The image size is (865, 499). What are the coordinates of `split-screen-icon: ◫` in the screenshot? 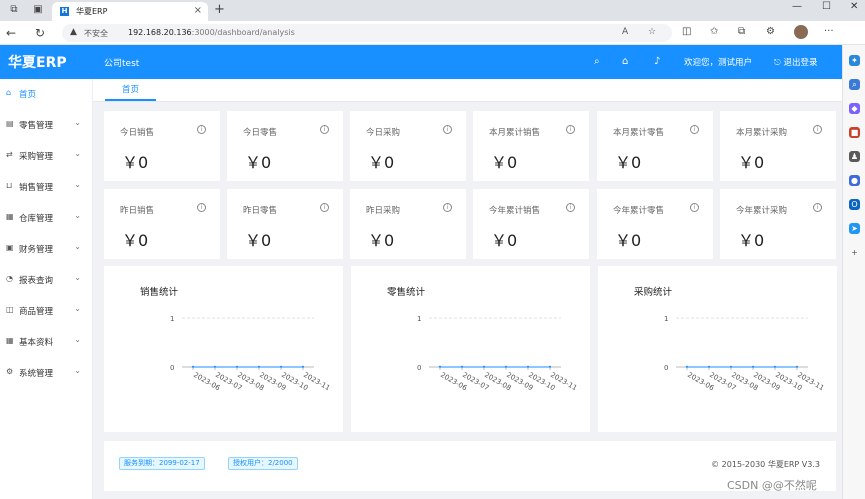 It's located at (686, 31).